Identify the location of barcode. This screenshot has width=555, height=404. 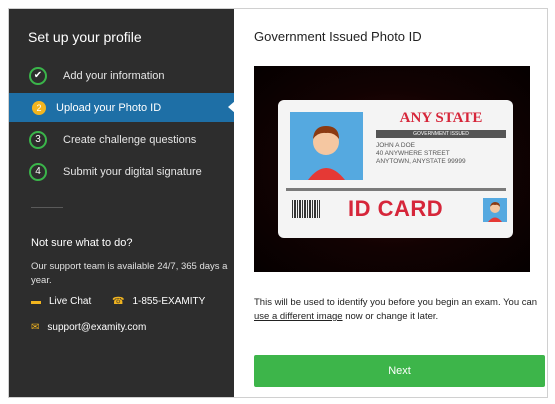
(306, 209).